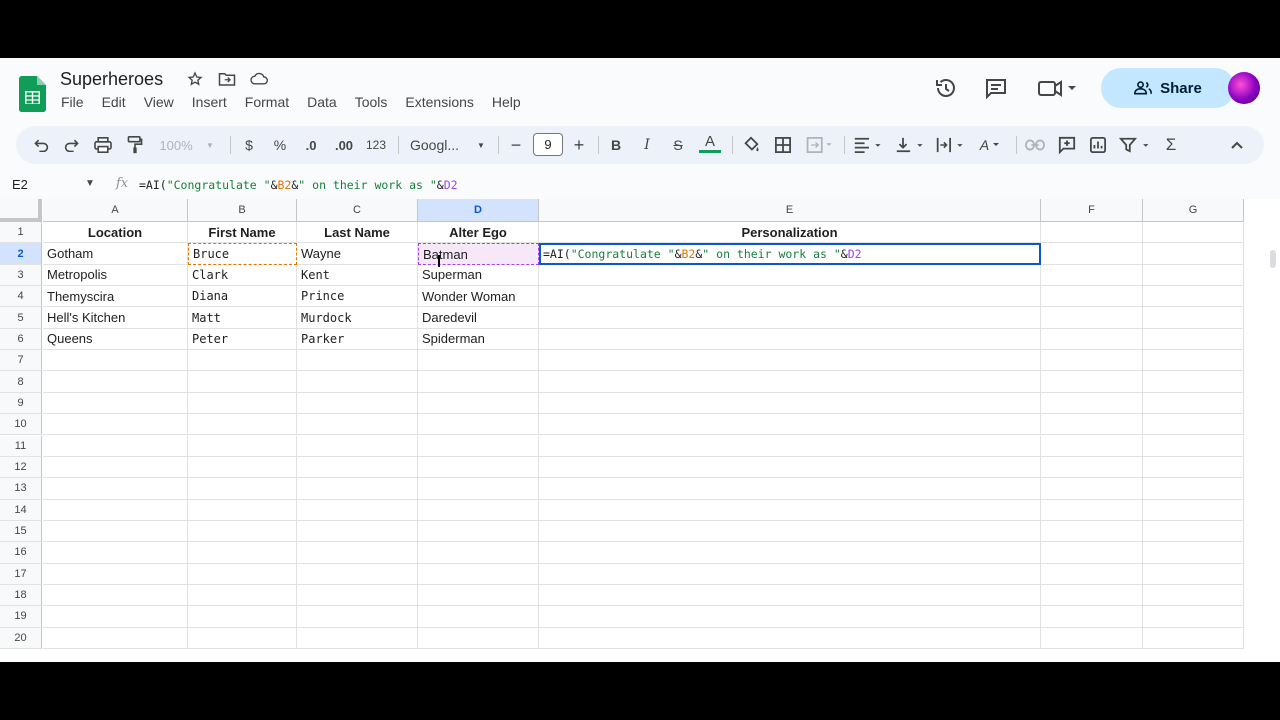 This screenshot has width=1280, height=720. I want to click on cell-g6, so click(1193, 339).